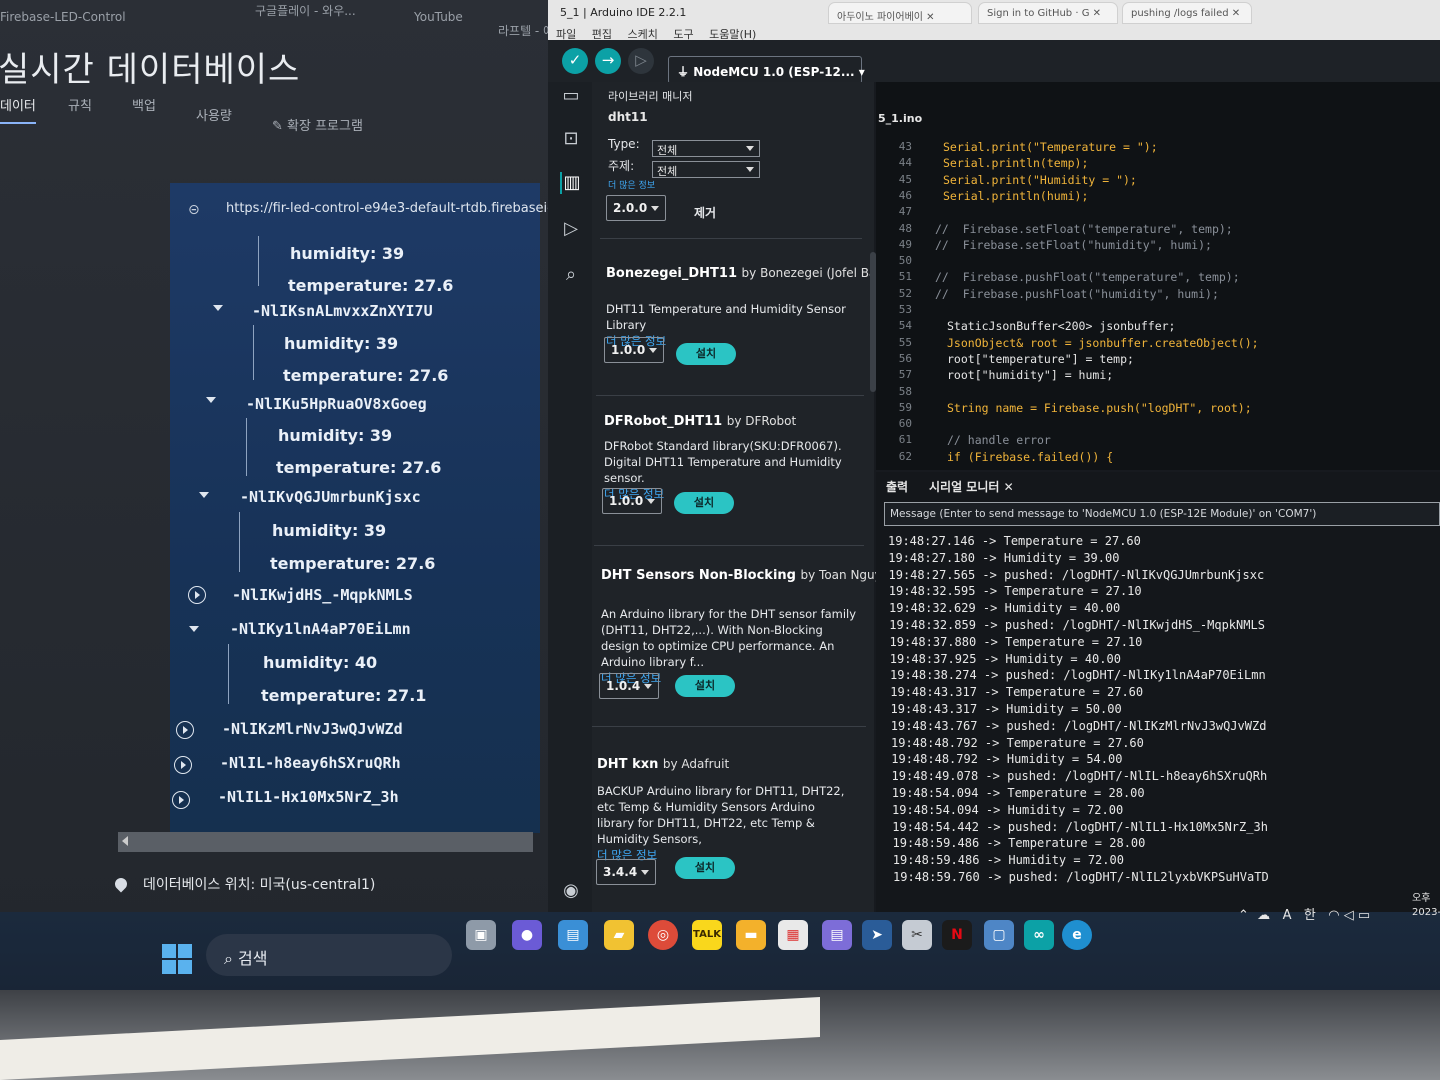 This screenshot has width=1440, height=1080. What do you see at coordinates (527, 935) in the screenshot?
I see `teams-icon: ●` at bounding box center [527, 935].